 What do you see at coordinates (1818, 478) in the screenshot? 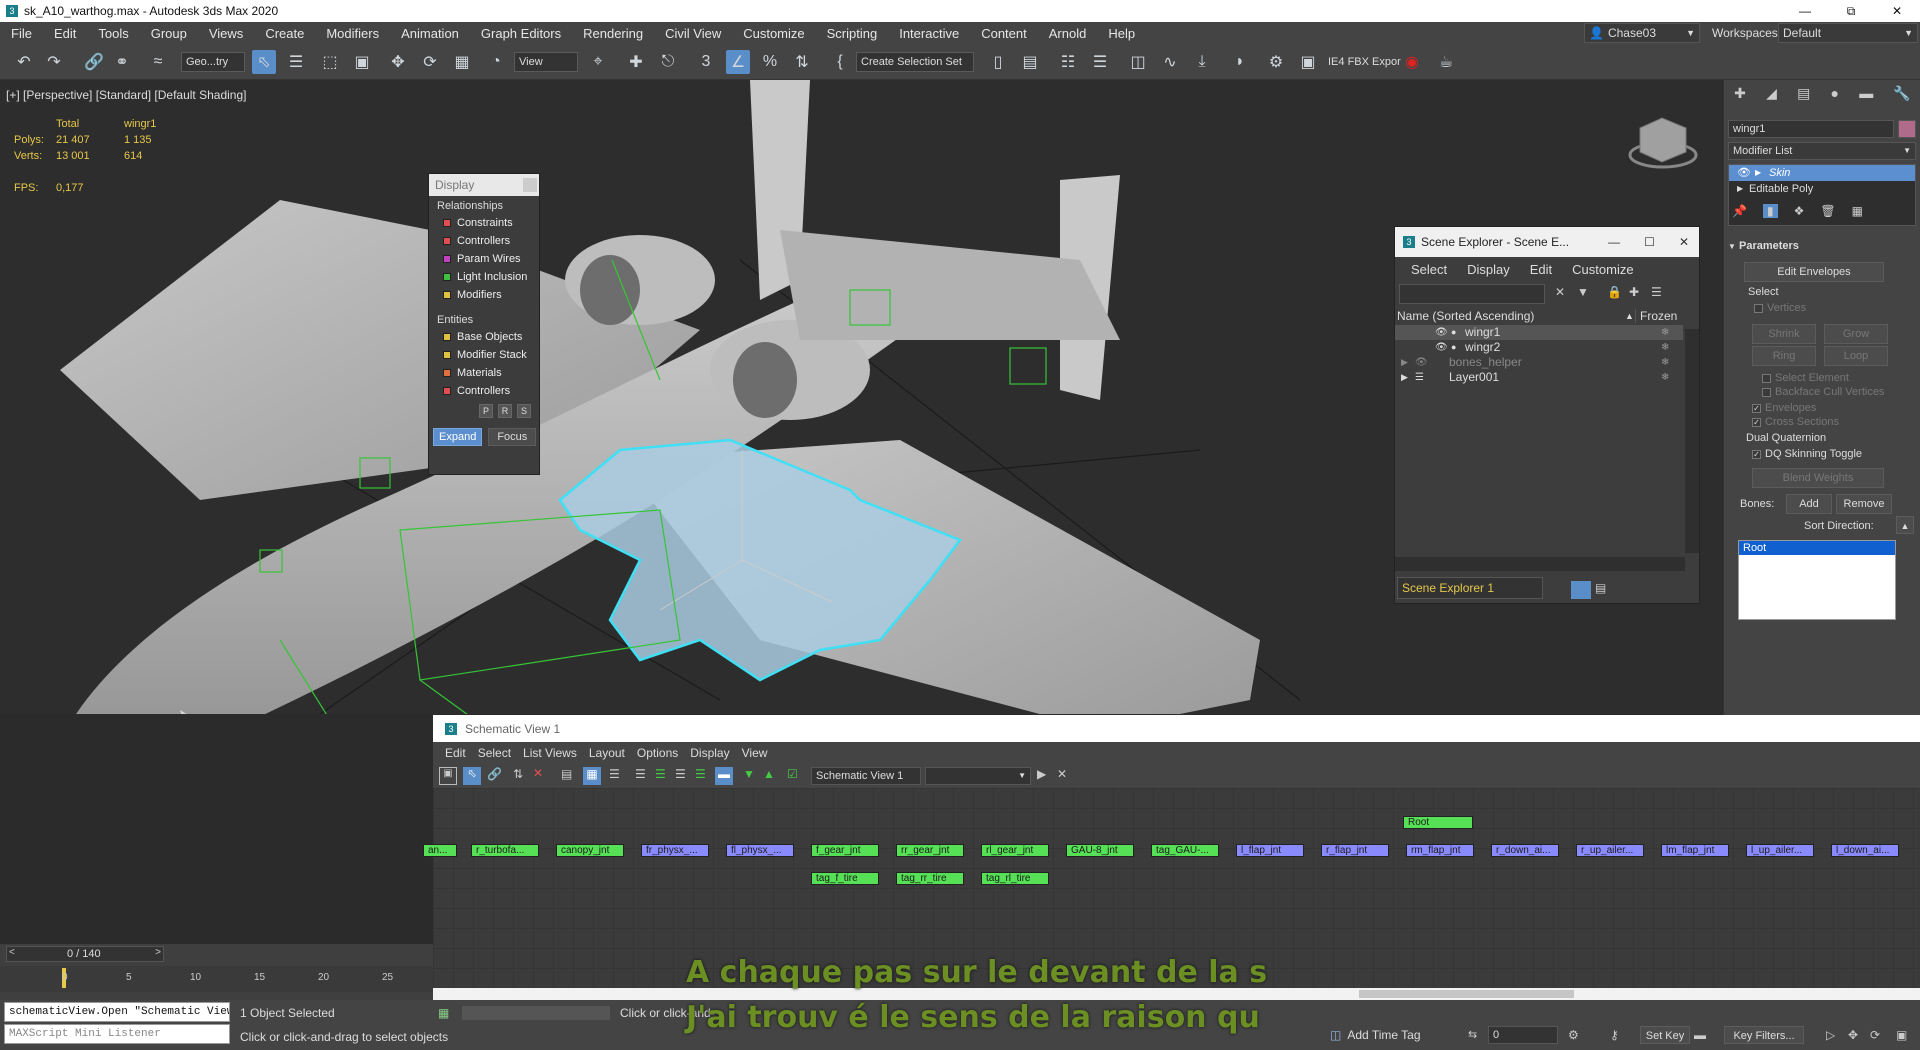
I see `blend-weights-button: Blend Weights` at bounding box center [1818, 478].